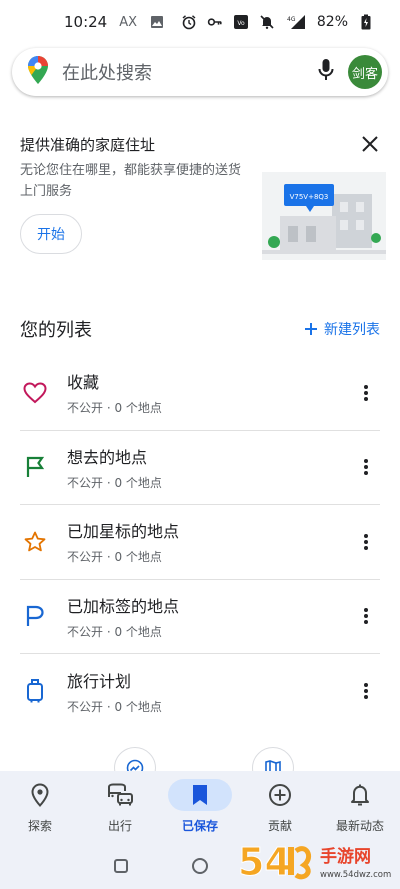 The width and height of the screenshot is (400, 889). I want to click on maps-logo-icon, so click(38, 72).